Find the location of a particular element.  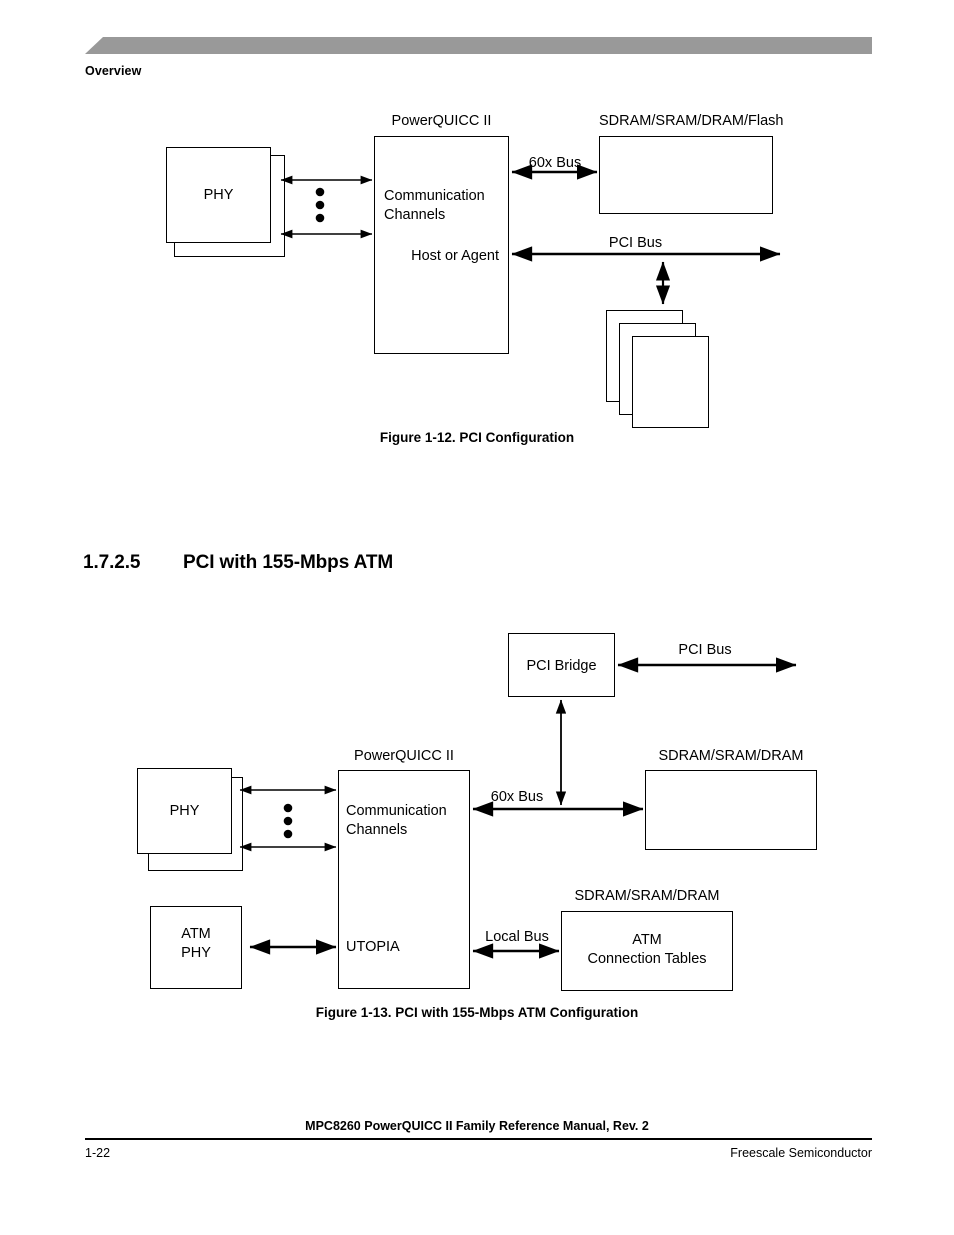

footer-divider is located at coordinates (478, 1139).